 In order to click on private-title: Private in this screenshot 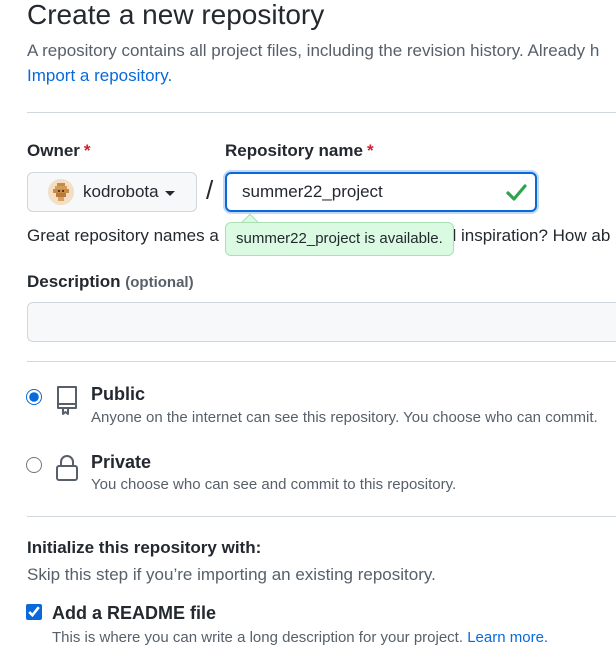, I will do `click(121, 462)`.